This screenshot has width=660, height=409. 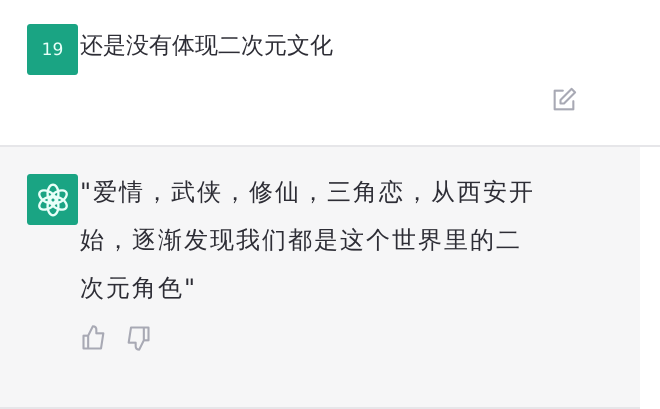 I want to click on user-avatar: 19, so click(x=52, y=49).